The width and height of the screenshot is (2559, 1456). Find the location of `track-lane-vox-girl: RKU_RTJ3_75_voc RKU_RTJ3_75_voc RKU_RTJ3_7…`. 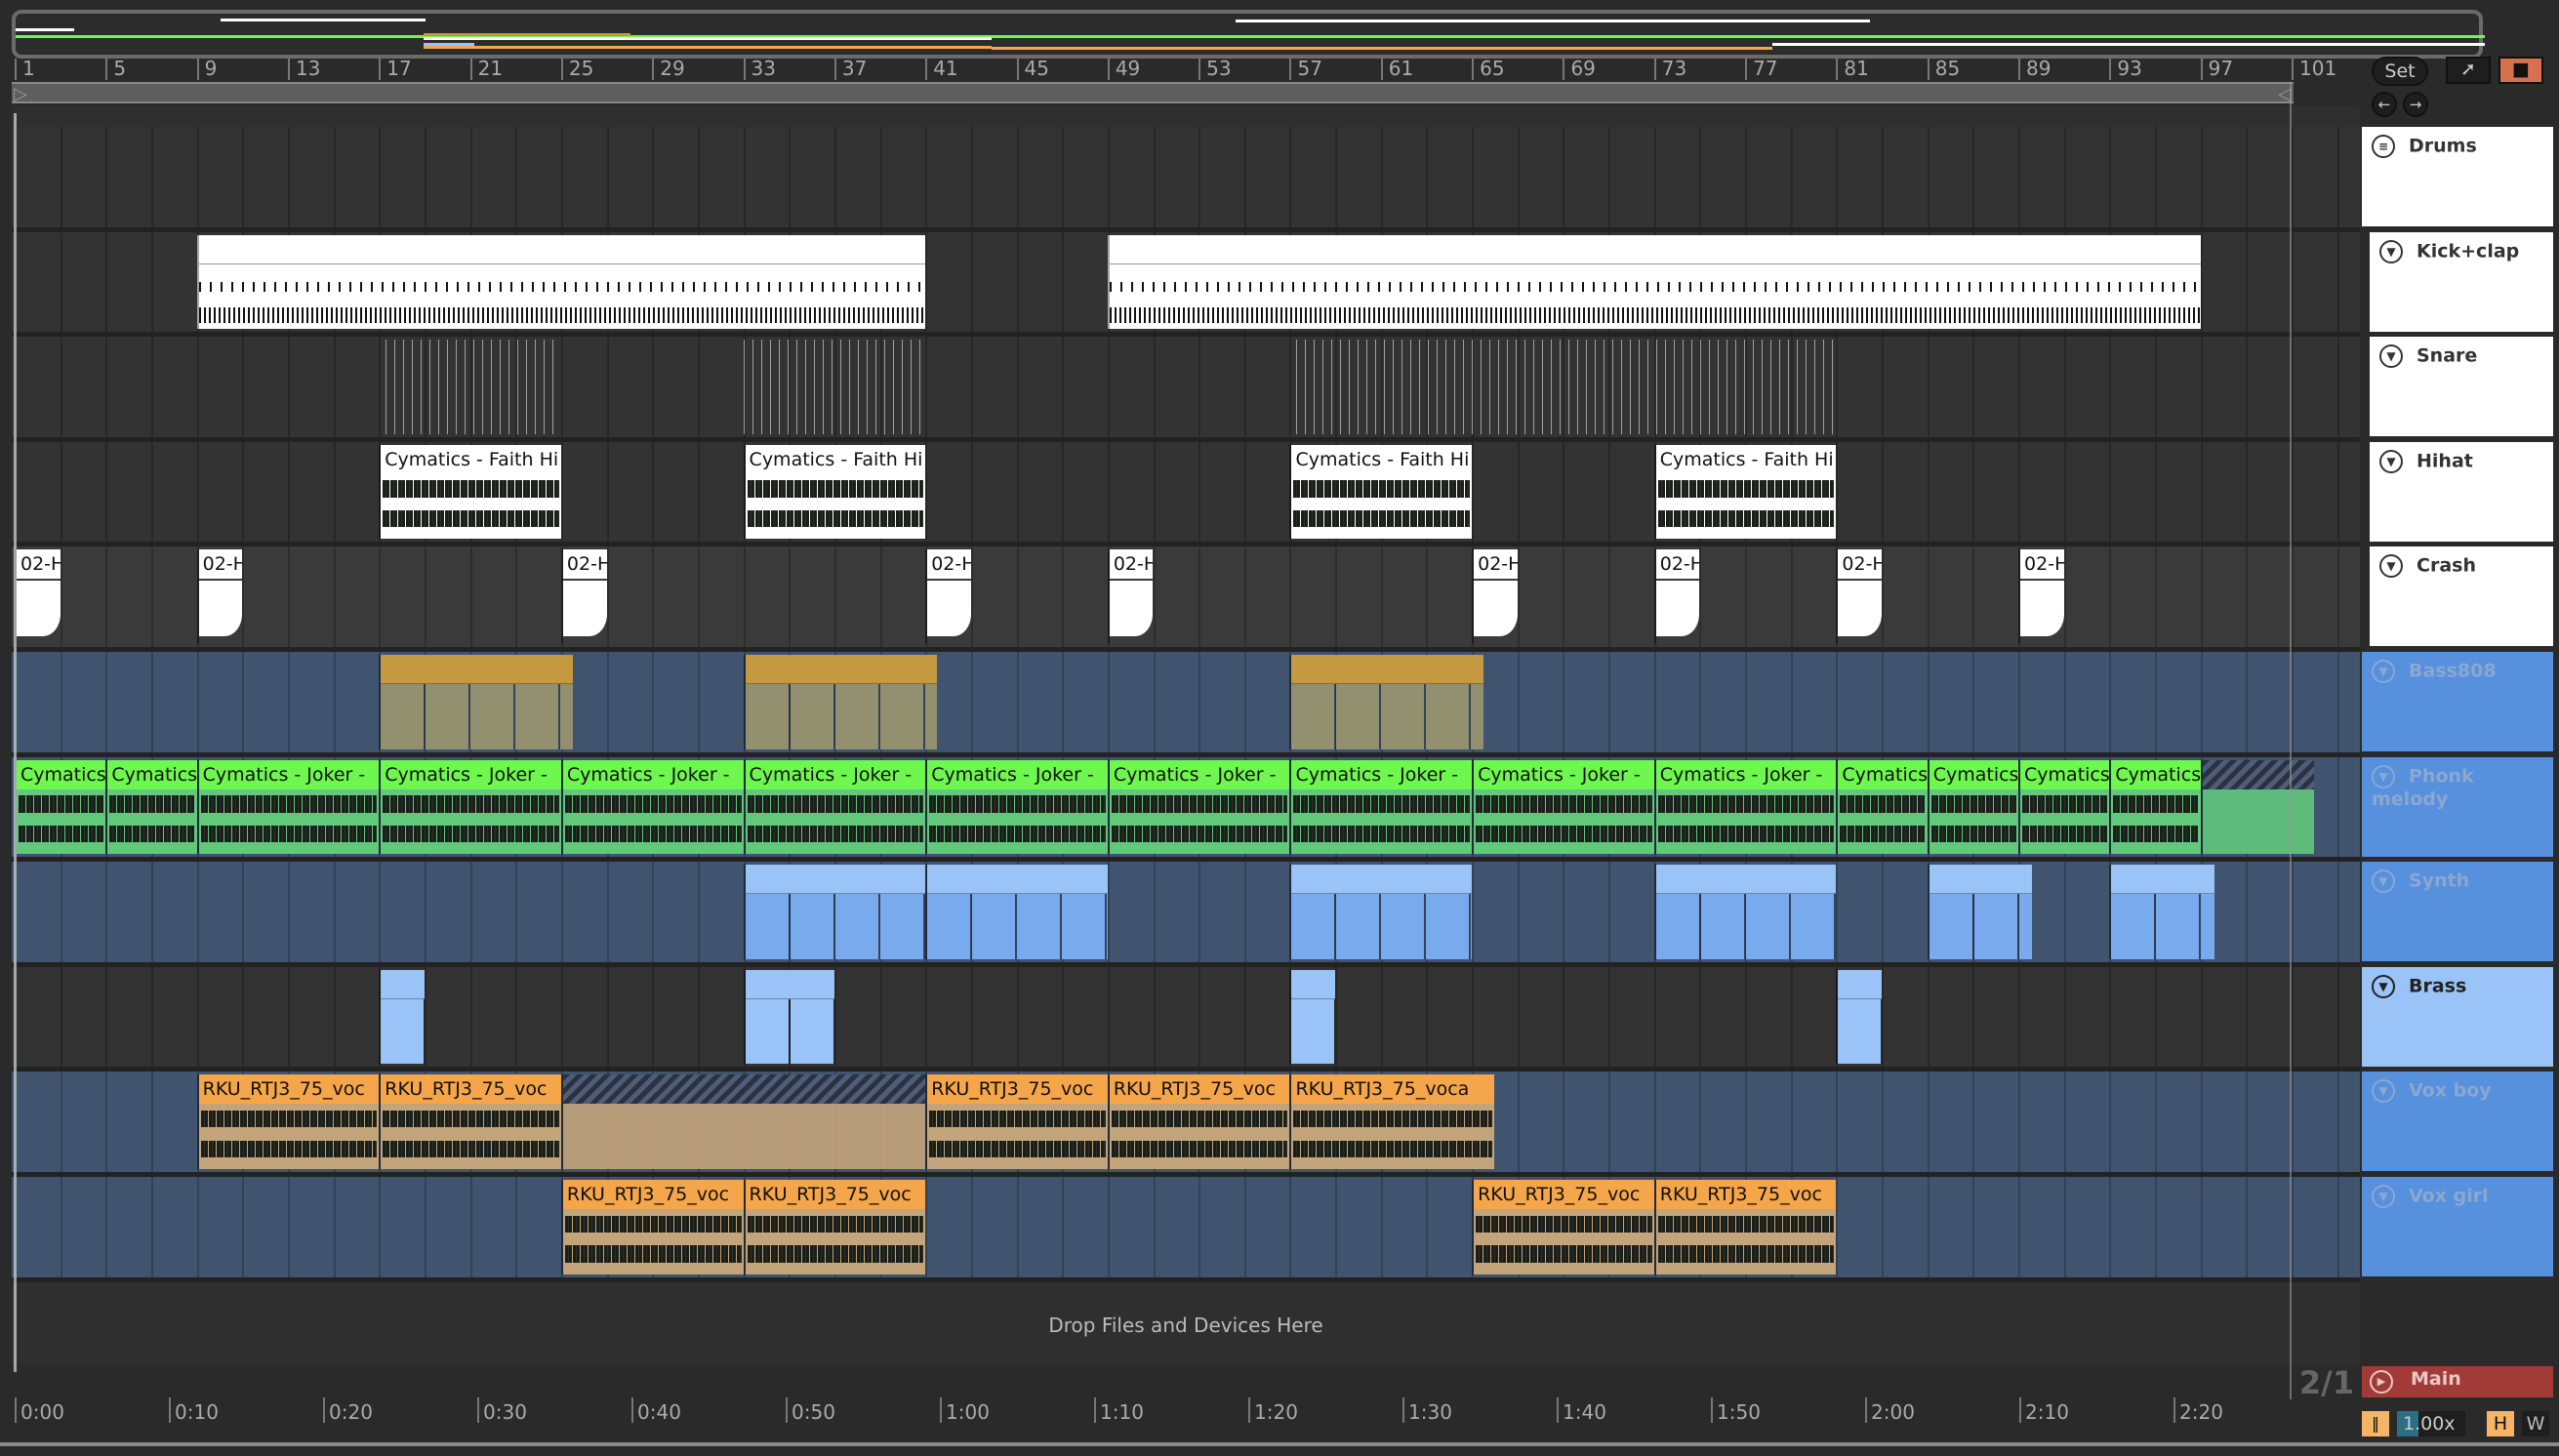

track-lane-vox-girl: RKU_RTJ3_75_voc RKU_RTJ3_75_voc RKU_RTJ3_7… is located at coordinates (1186, 1229).